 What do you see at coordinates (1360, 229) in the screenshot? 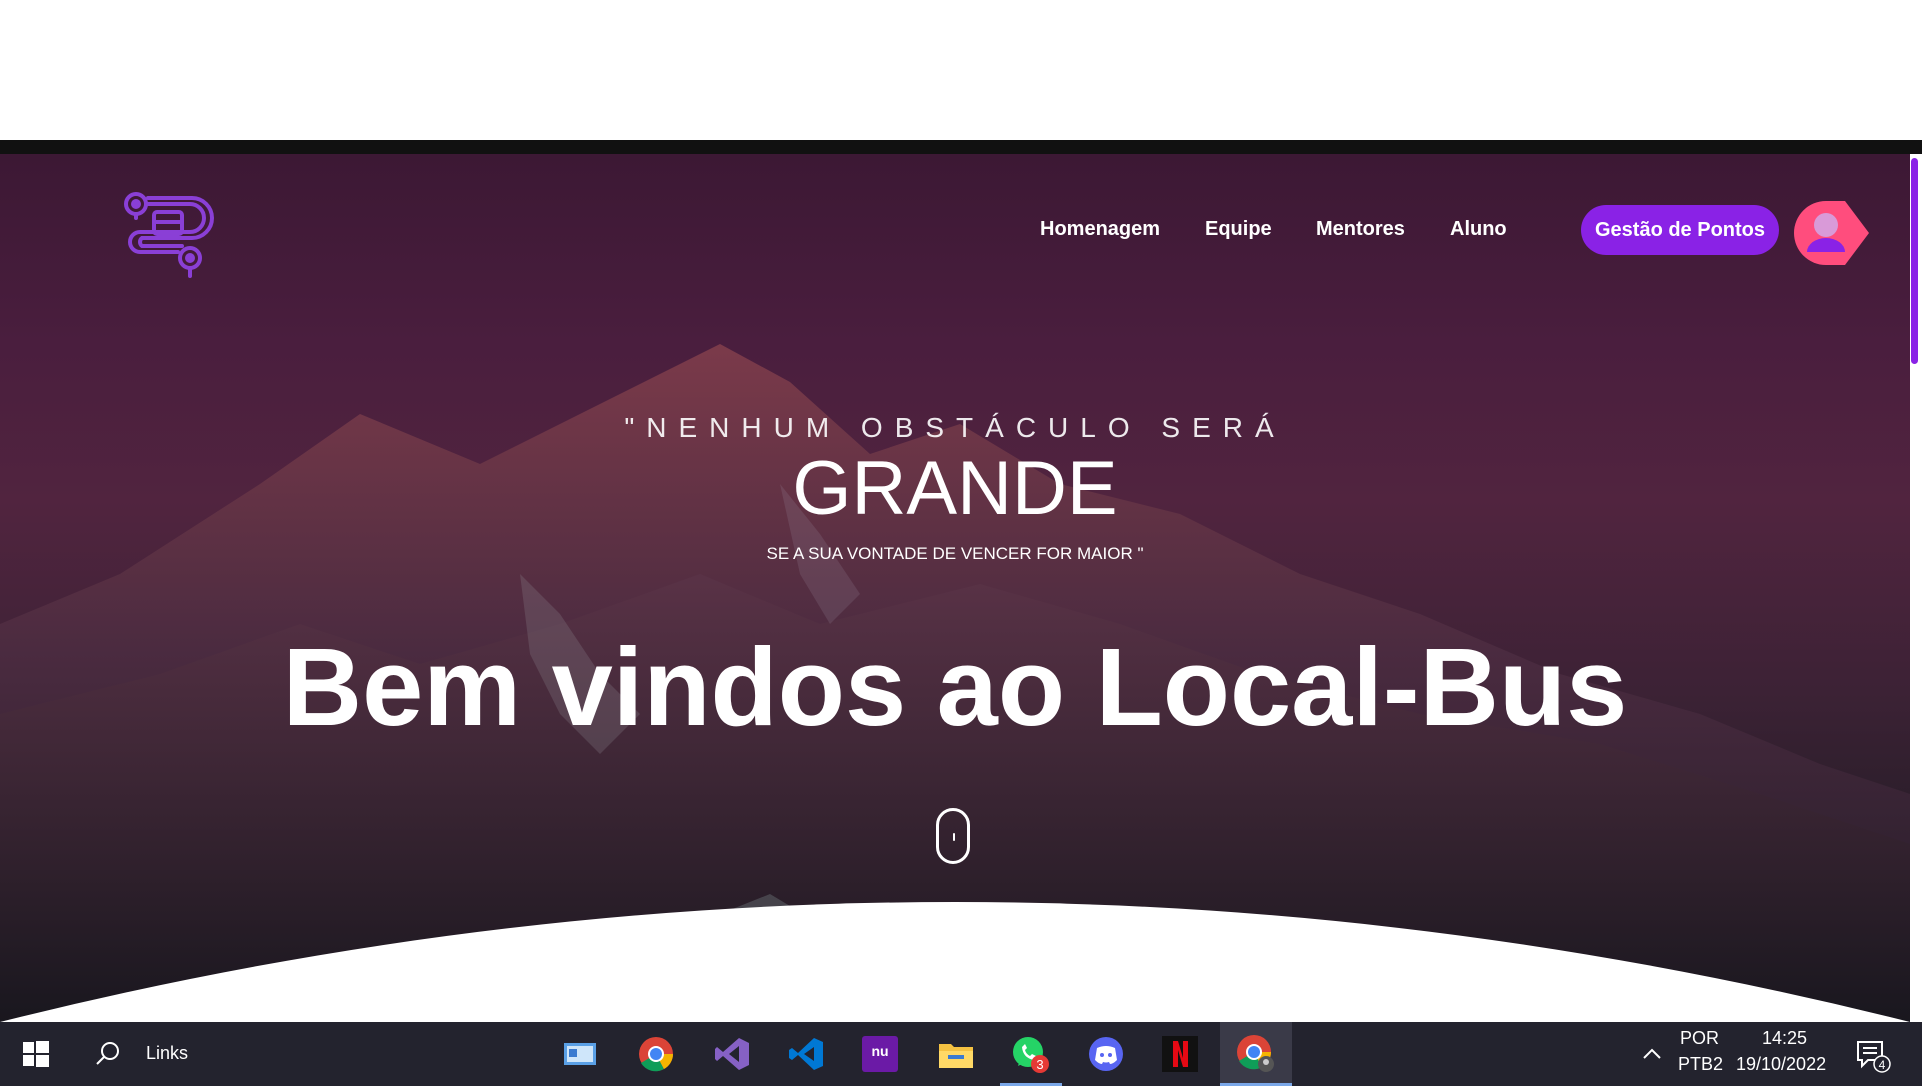
I see `nav-link-mentores: Mentores` at bounding box center [1360, 229].